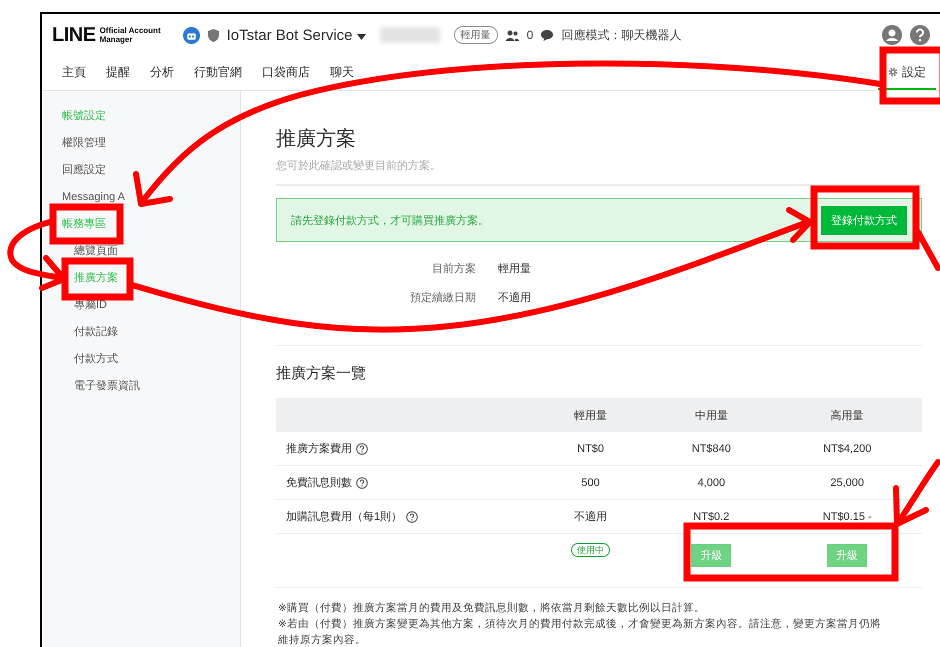 This screenshot has width=940, height=647. Describe the element at coordinates (711, 517) in the screenshot. I see `table-cell: NT$0.2` at that location.